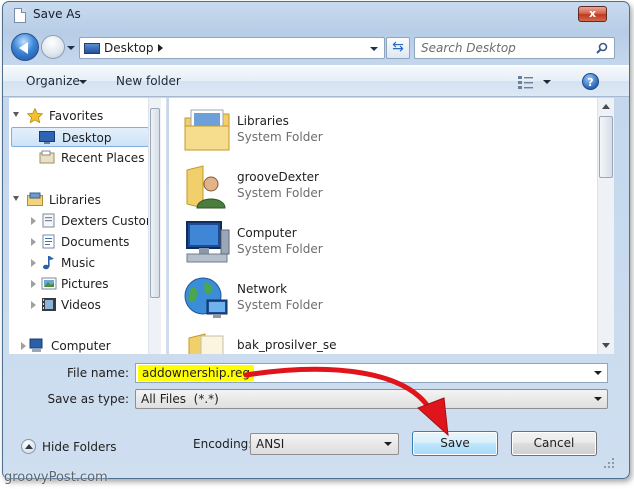 The height and width of the screenshot is (489, 634). What do you see at coordinates (180, 399) in the screenshot?
I see `save-as-type-value: All Files (*.*)` at bounding box center [180, 399].